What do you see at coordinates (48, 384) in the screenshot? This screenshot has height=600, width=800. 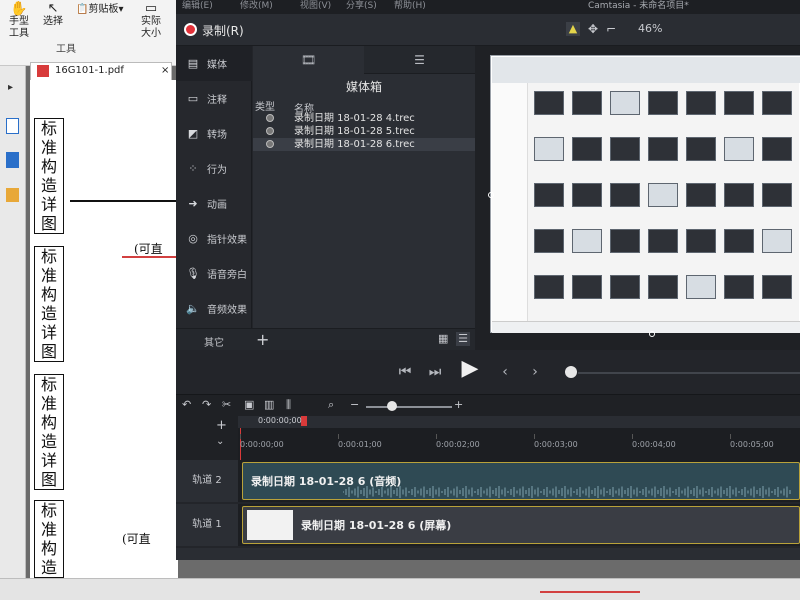 I see `char: 标` at bounding box center [48, 384].